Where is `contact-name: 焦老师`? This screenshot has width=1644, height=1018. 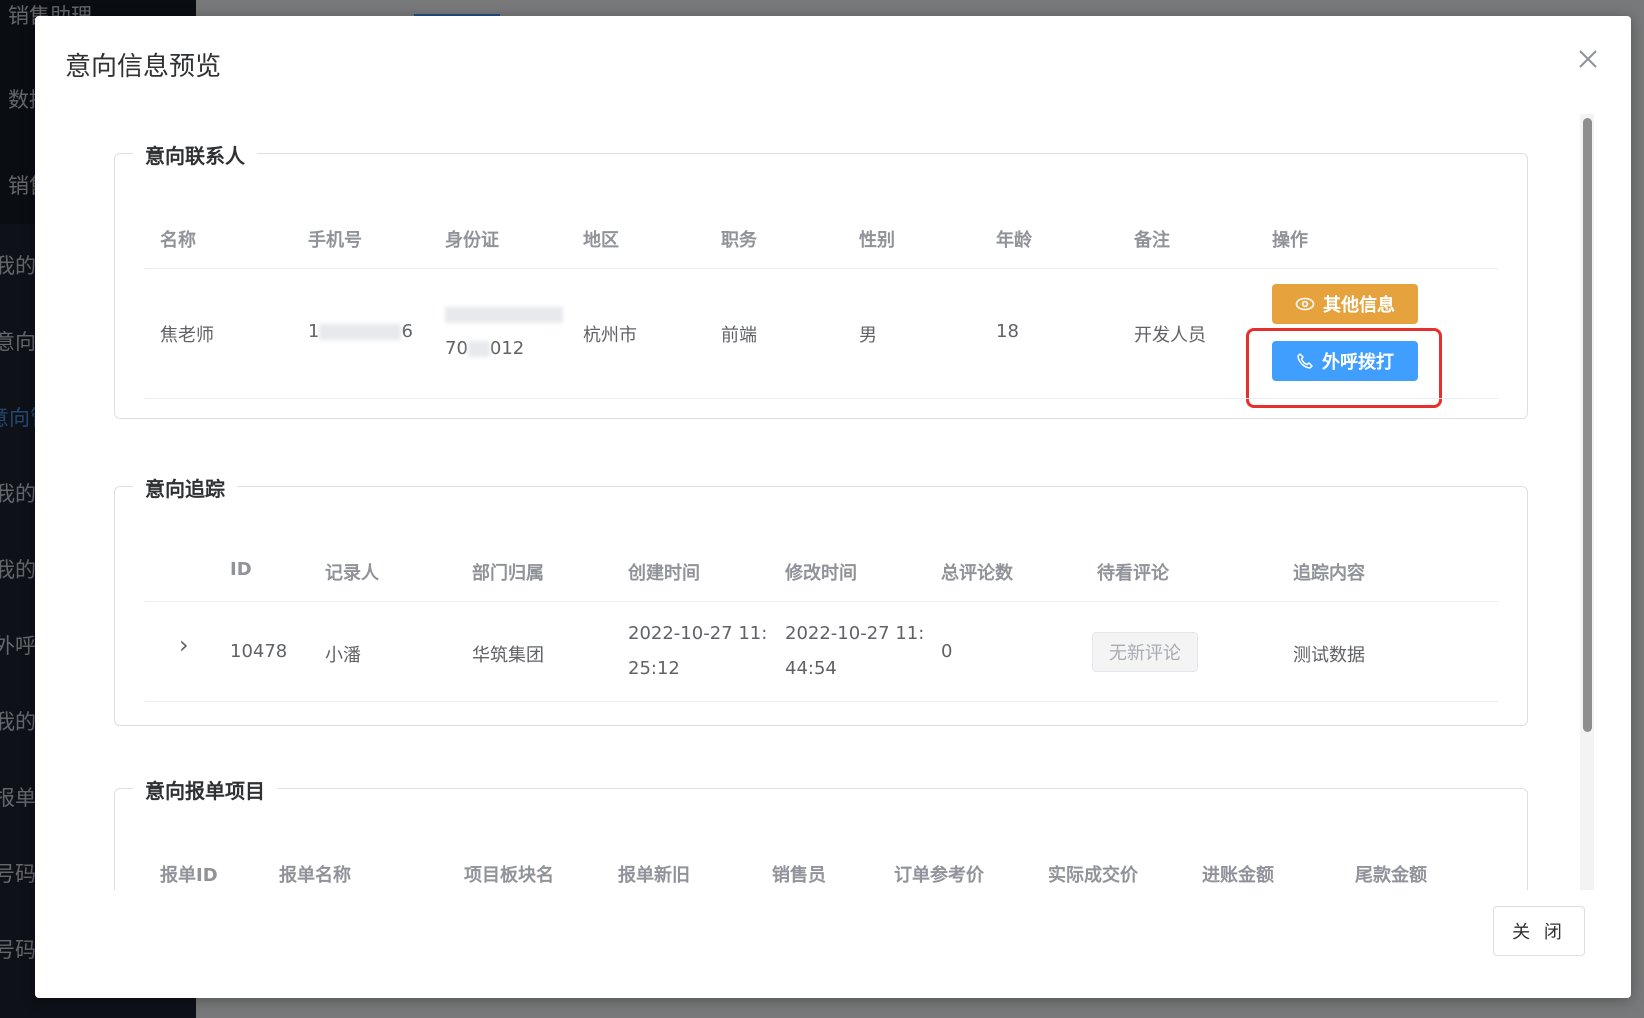
contact-name: 焦老师 is located at coordinates (187, 335).